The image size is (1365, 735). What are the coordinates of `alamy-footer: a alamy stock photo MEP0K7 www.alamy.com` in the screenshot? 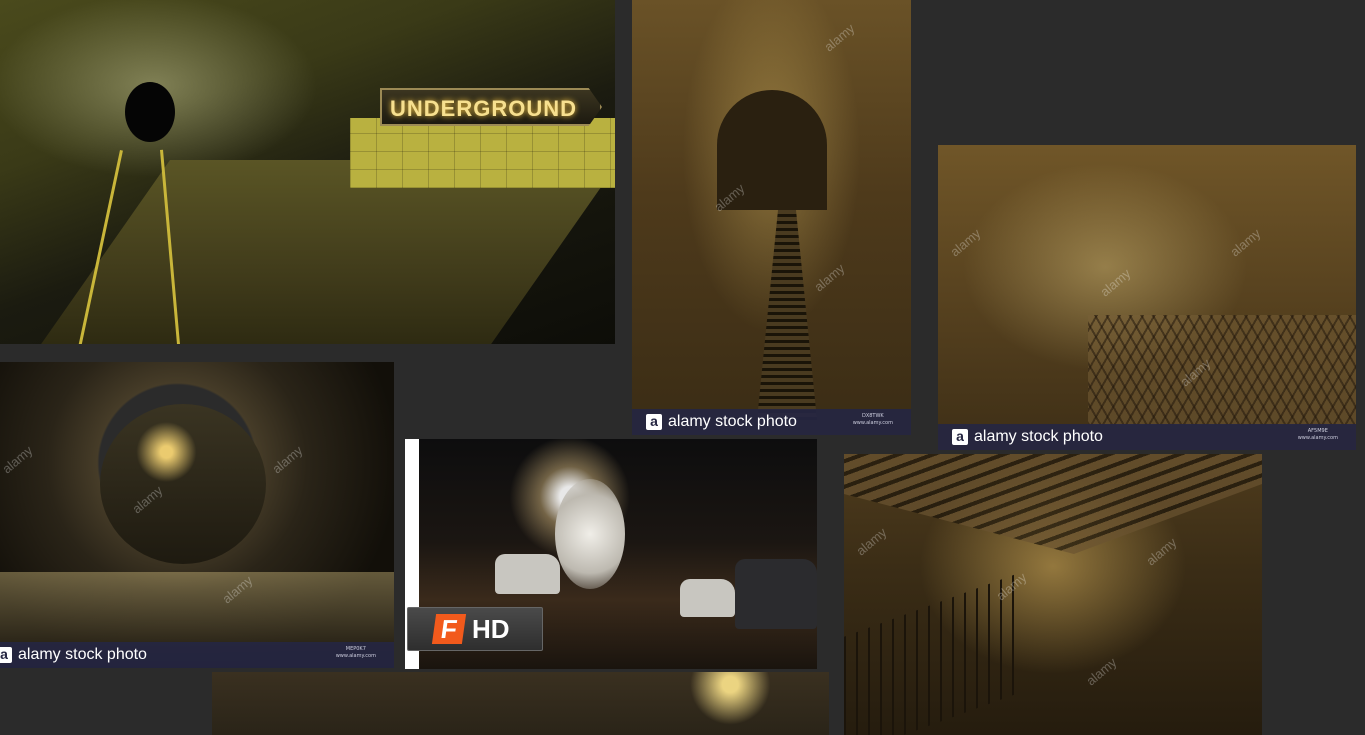 It's located at (197, 655).